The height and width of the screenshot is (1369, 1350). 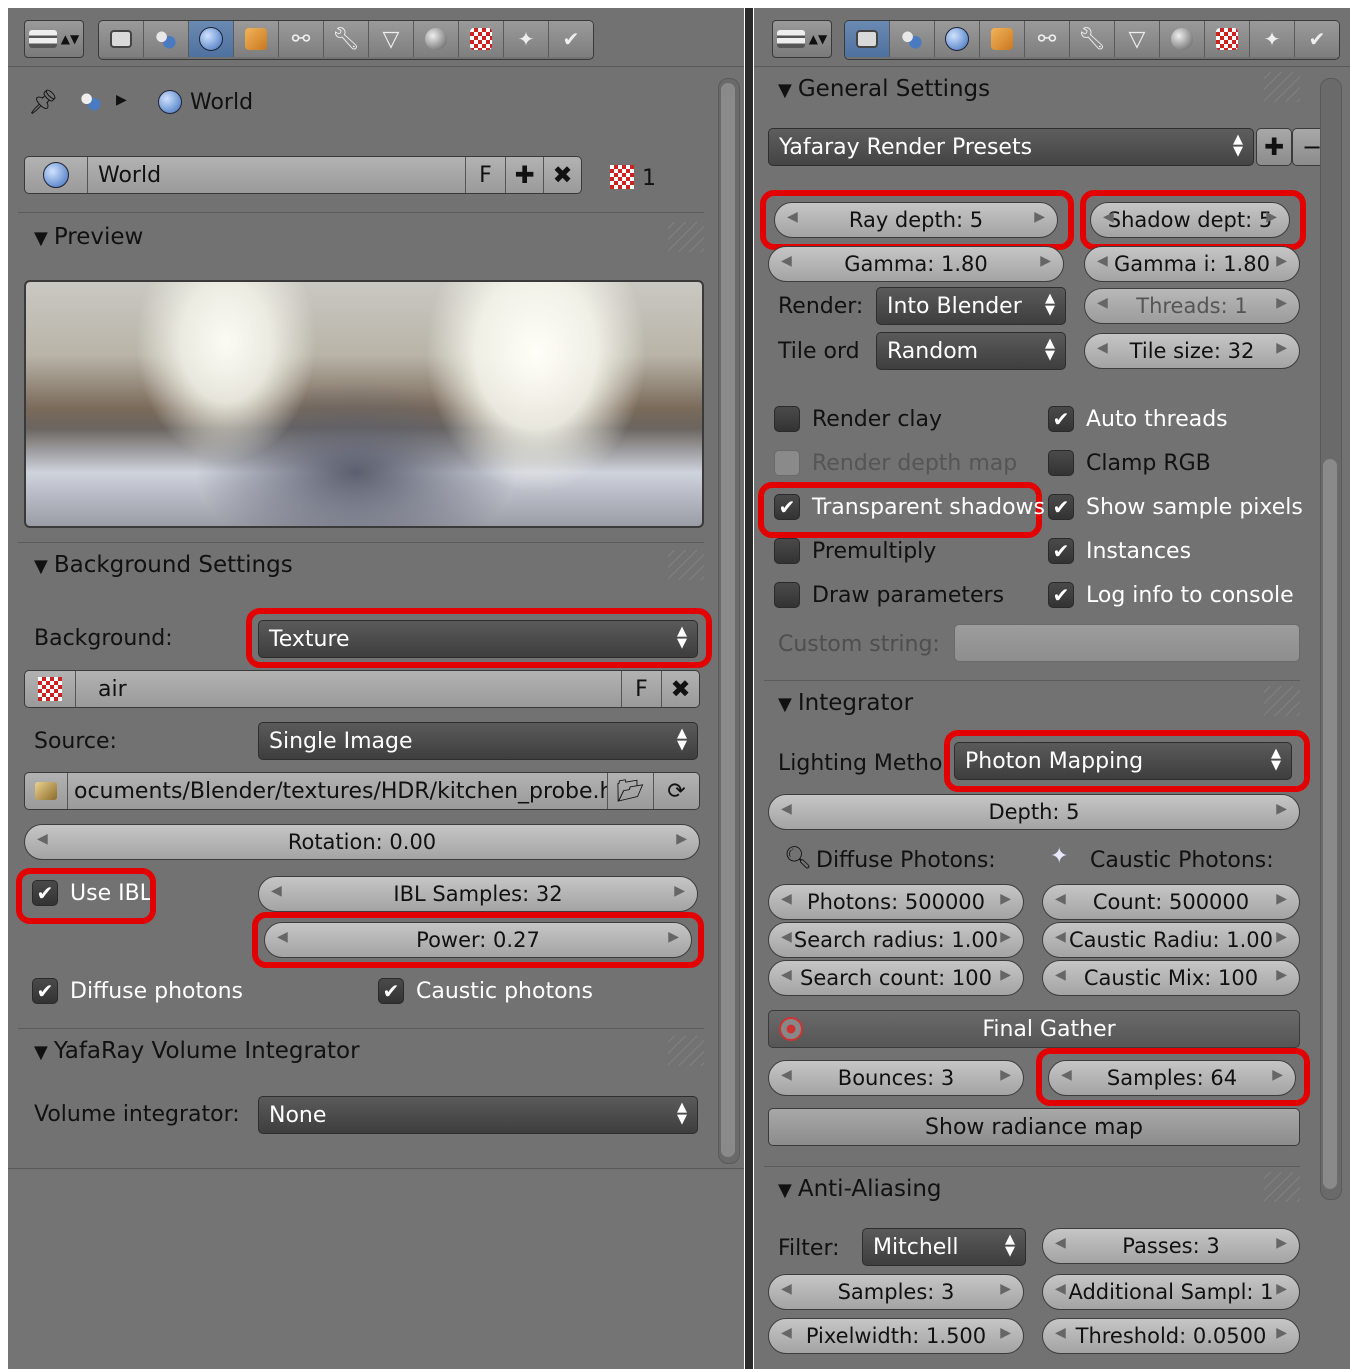 I want to click on check-icon: ✔, so click(x=391, y=991).